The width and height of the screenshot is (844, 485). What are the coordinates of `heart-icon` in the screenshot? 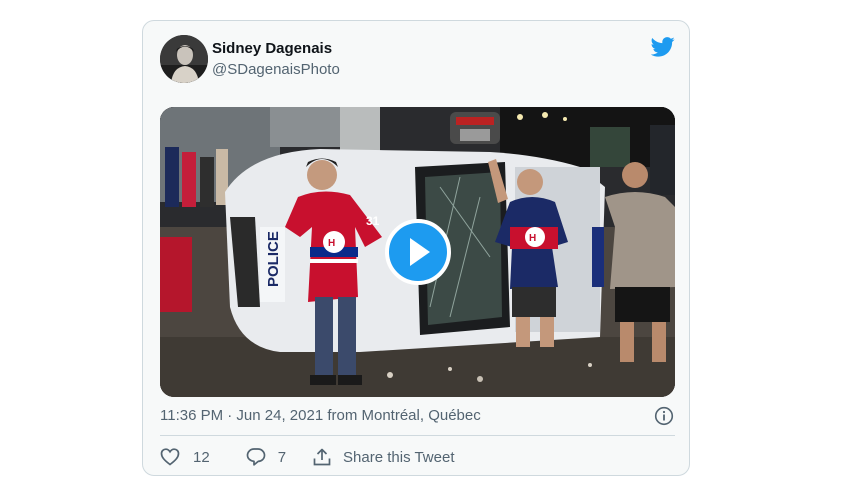 It's located at (170, 457).